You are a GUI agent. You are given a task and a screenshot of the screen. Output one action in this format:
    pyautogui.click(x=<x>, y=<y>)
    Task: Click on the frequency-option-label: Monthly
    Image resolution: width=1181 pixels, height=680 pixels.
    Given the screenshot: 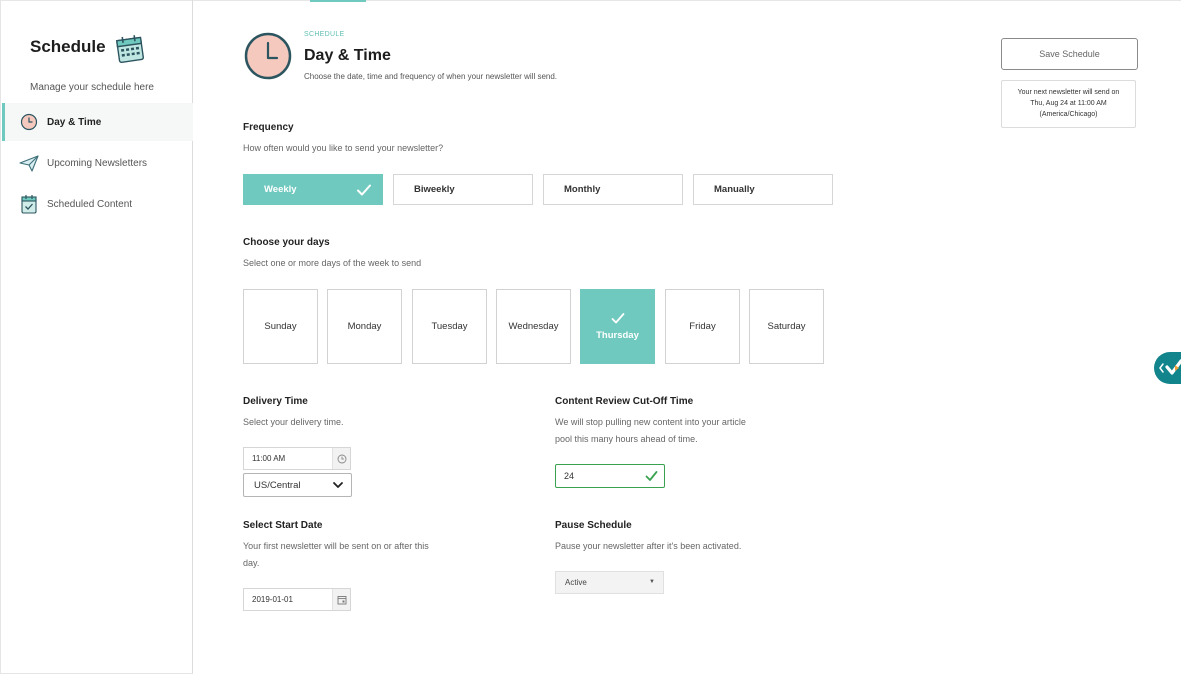 What is the action you would take?
    pyautogui.click(x=582, y=189)
    